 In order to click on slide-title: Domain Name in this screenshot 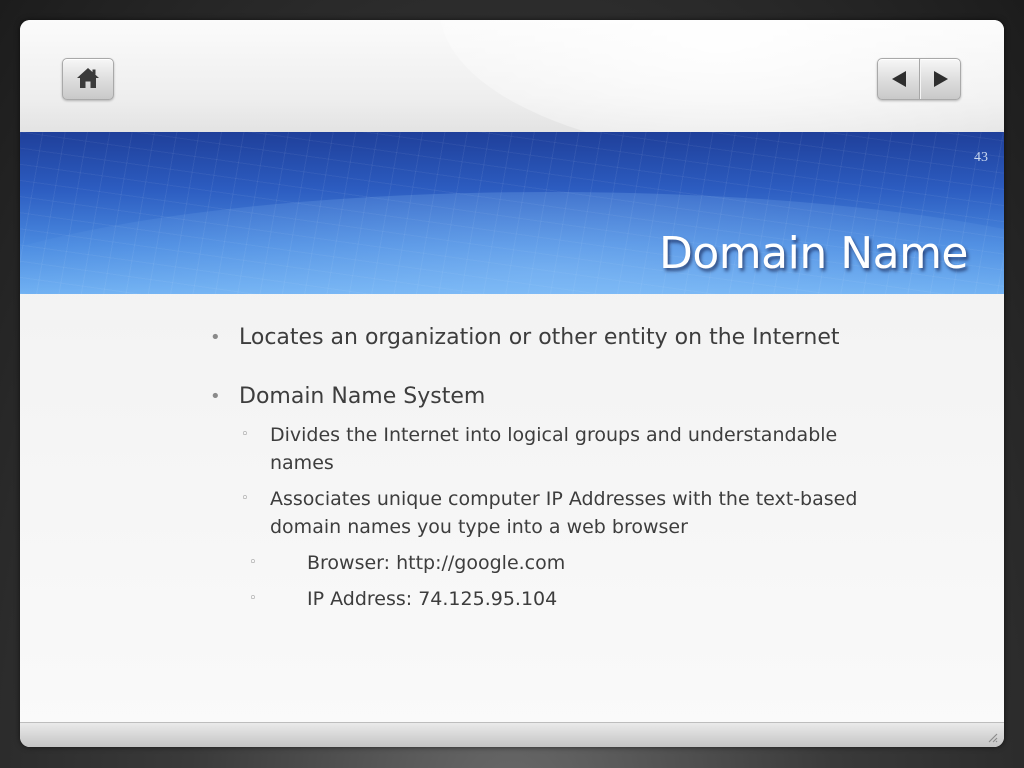, I will do `click(813, 253)`.